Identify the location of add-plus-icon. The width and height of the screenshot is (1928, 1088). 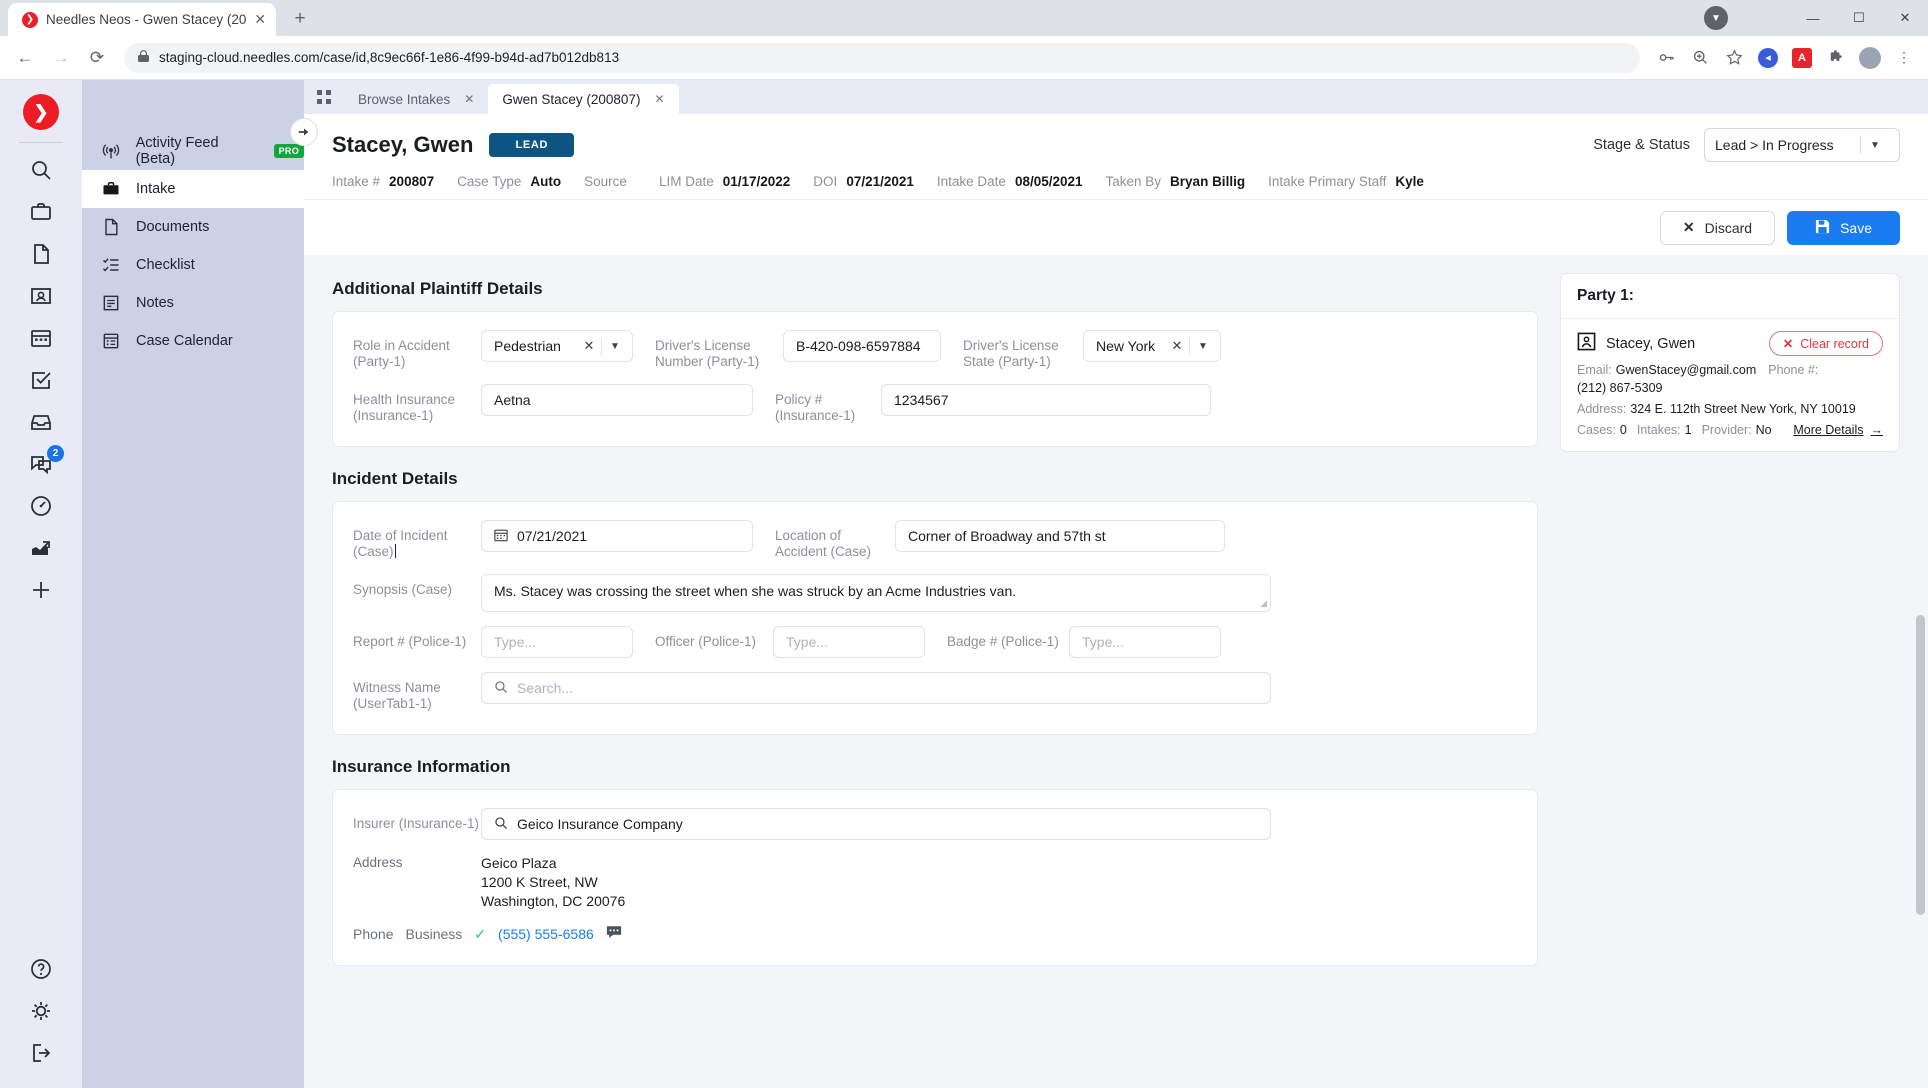
(41, 590).